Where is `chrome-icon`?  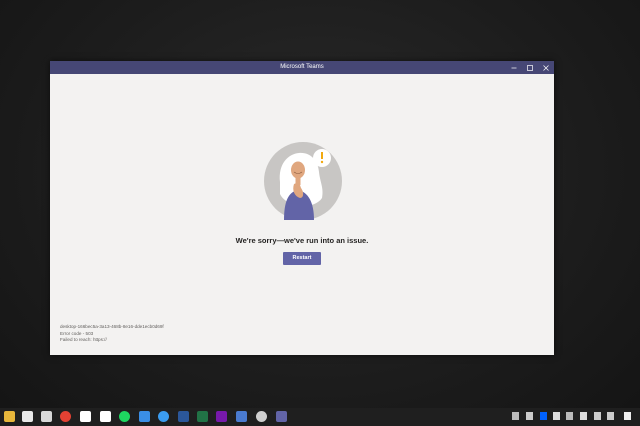
chrome-icon is located at coordinates (65, 416).